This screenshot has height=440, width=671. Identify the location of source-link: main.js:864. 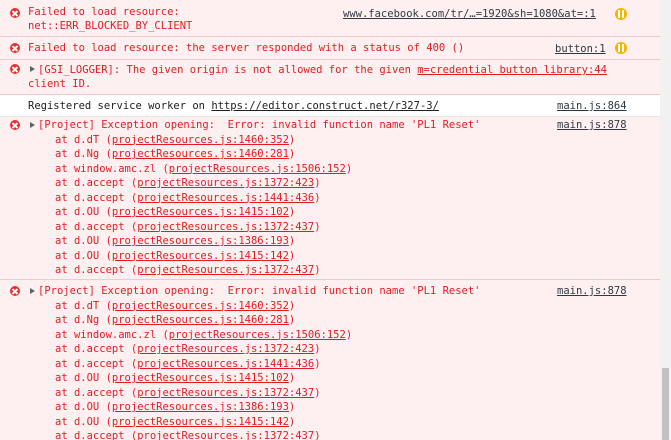
(592, 106).